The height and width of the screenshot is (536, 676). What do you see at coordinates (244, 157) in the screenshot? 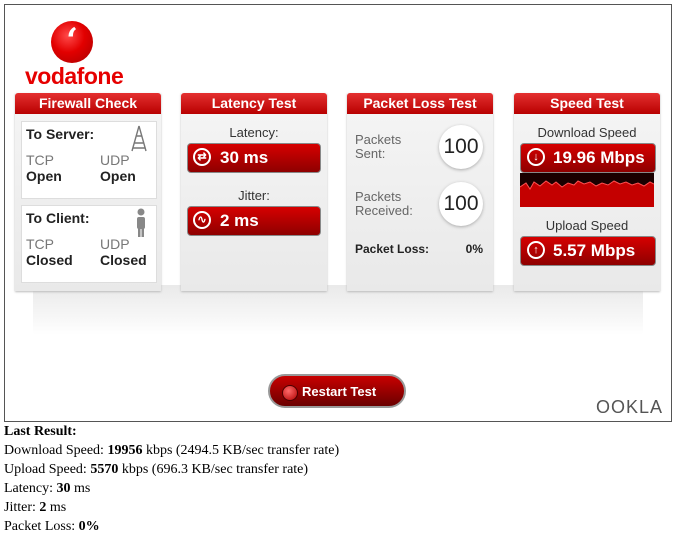
I see `latency-value: 30 ms` at bounding box center [244, 157].